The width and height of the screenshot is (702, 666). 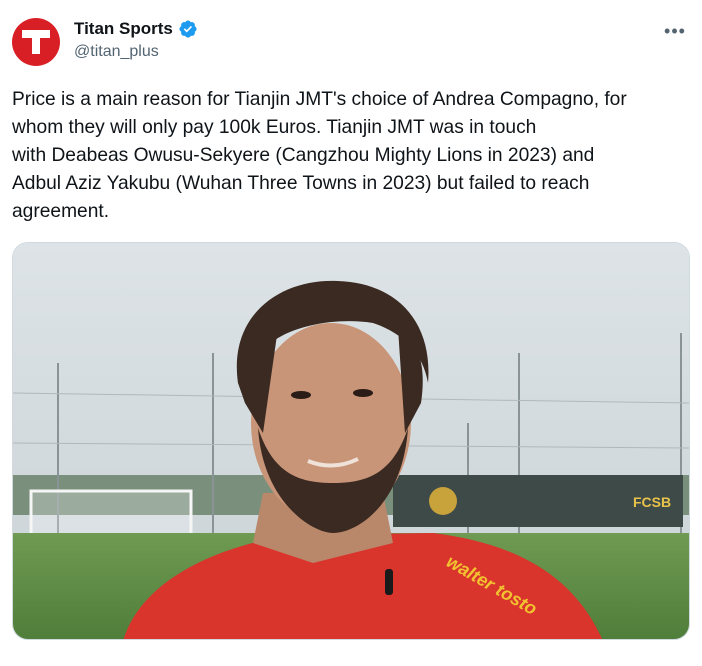 I want to click on author-name-row: Titan Sports, so click(x=136, y=29).